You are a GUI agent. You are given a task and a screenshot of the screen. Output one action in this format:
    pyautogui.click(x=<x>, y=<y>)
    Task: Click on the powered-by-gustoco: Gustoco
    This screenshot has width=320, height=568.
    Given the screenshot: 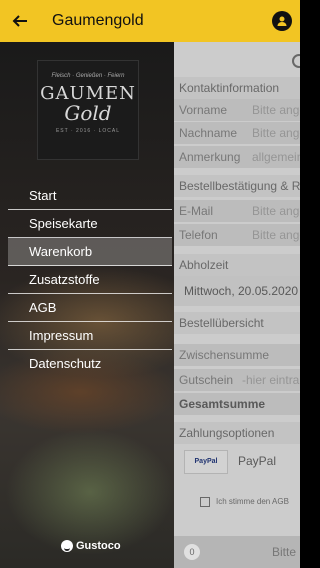 What is the action you would take?
    pyautogui.click(x=91, y=546)
    